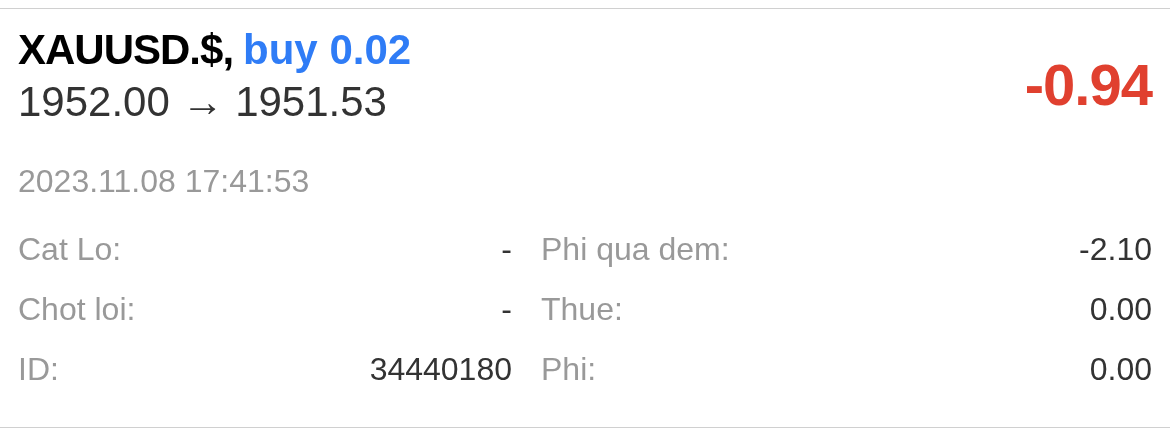 This screenshot has height=434, width=1170. I want to click on symbol-label: XAUUSD.$,, so click(126, 50).